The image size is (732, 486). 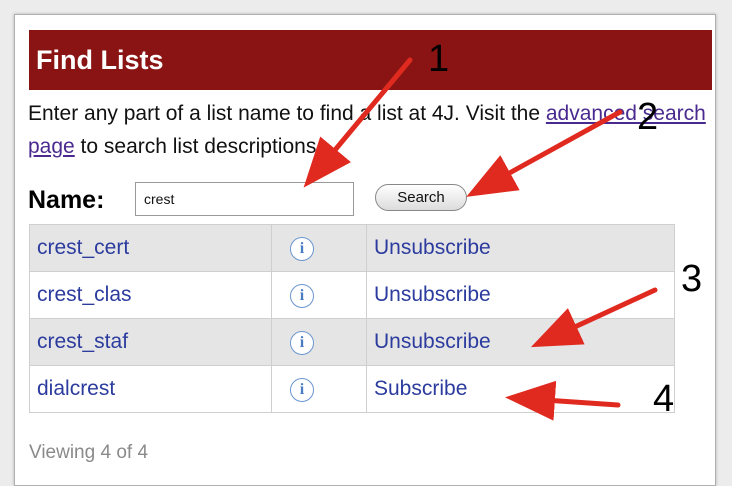 I want to click on search-button: Search, so click(x=421, y=197).